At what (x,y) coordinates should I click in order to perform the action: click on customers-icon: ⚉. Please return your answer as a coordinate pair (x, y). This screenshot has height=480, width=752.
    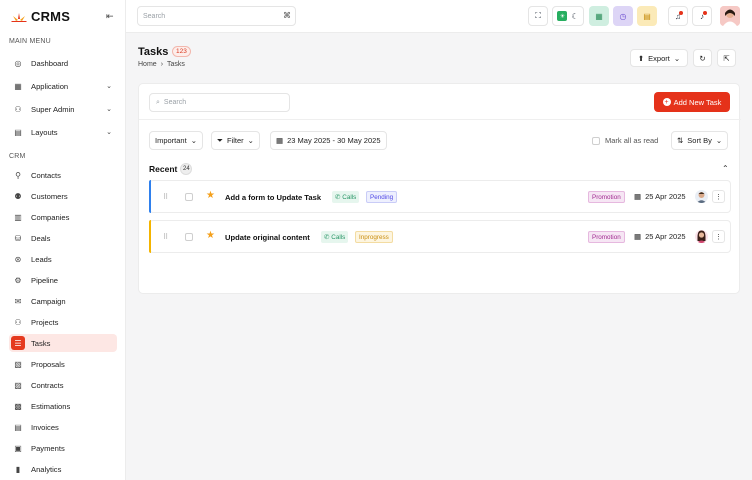
    Looking at the image, I should click on (18, 196).